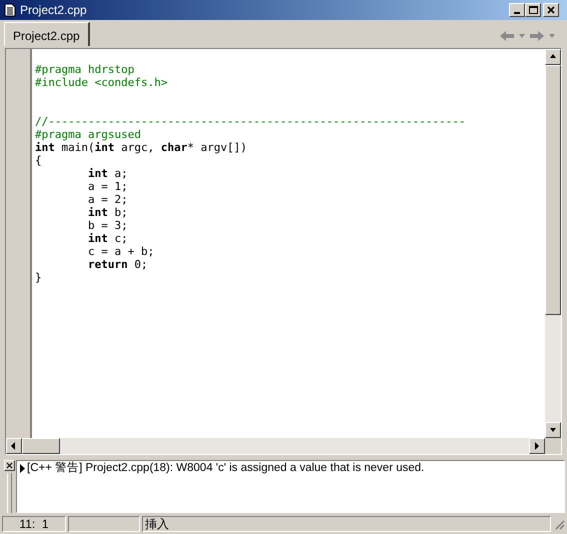 The width and height of the screenshot is (567, 534). I want to click on file-tab: Project2.cpp, so click(47, 34).